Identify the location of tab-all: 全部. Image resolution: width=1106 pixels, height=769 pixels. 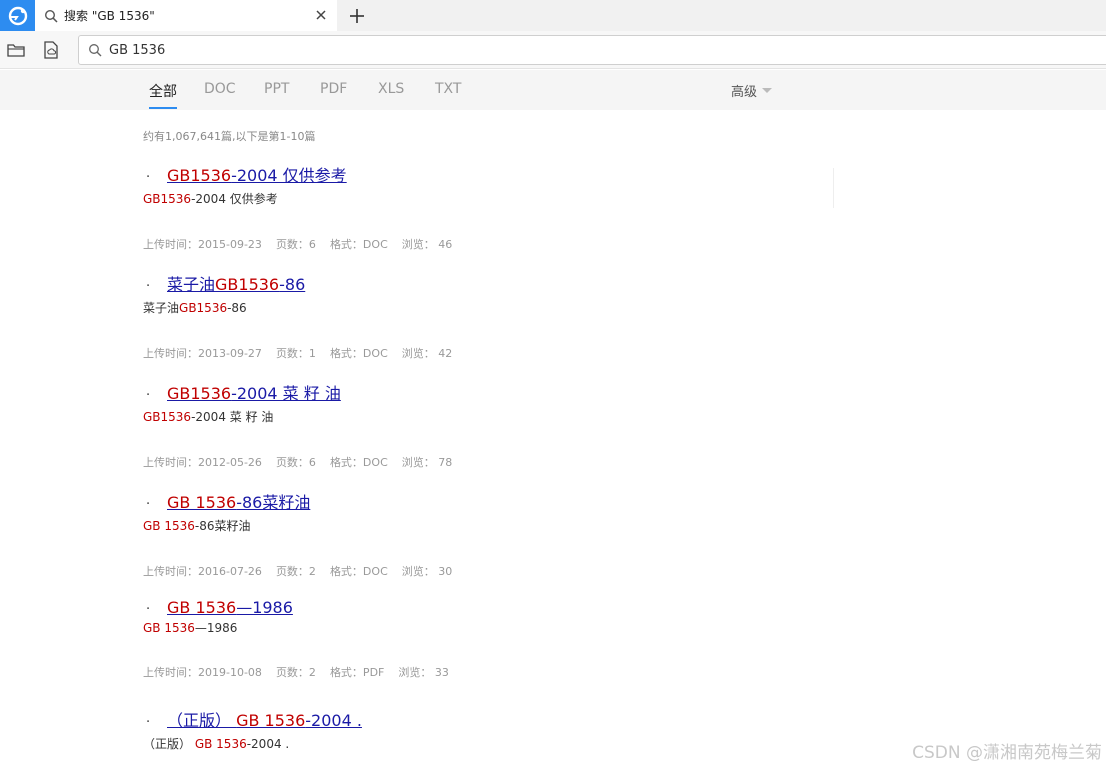
(163, 91).